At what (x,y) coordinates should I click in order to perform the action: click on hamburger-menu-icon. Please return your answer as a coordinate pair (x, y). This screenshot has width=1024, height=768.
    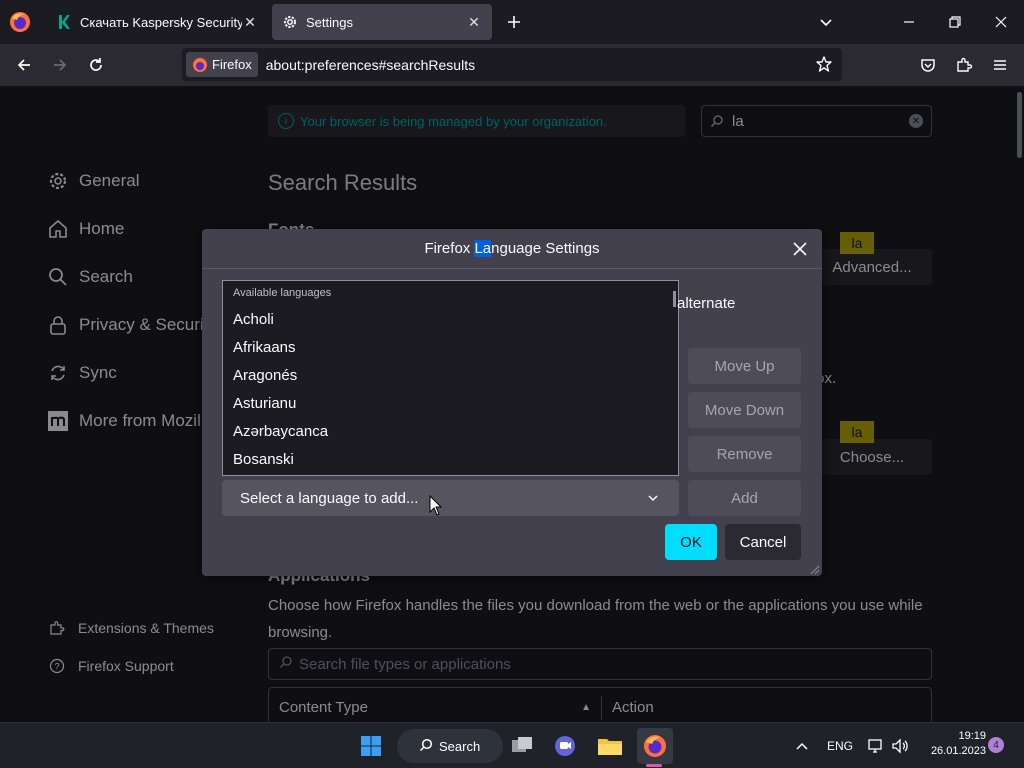
    Looking at the image, I should click on (1000, 65).